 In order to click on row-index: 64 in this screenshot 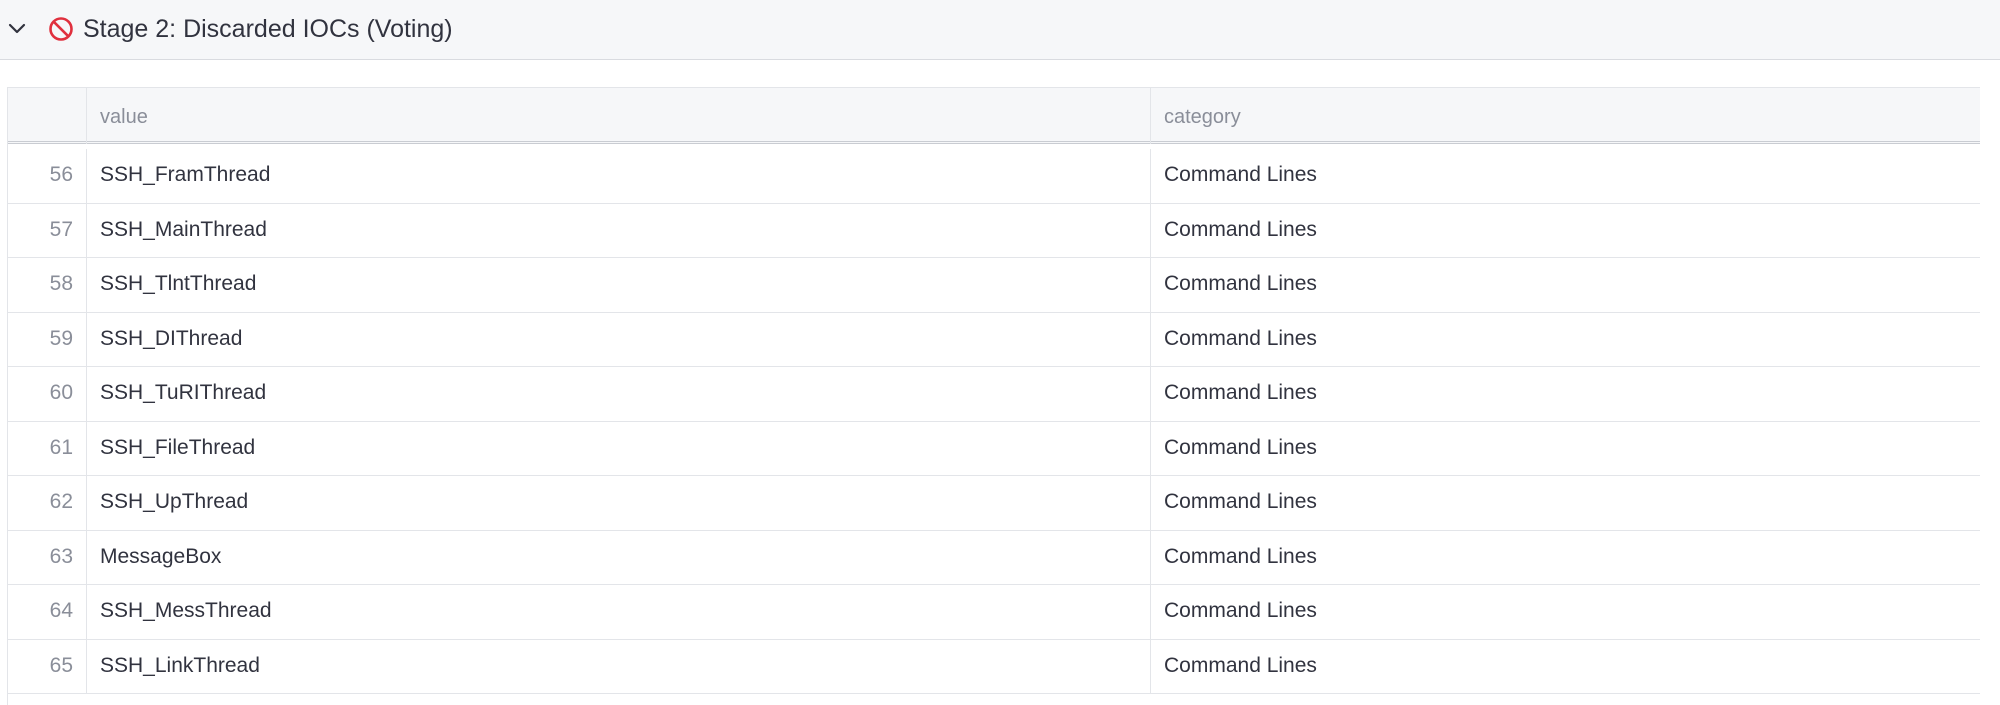, I will do `click(47, 612)`.